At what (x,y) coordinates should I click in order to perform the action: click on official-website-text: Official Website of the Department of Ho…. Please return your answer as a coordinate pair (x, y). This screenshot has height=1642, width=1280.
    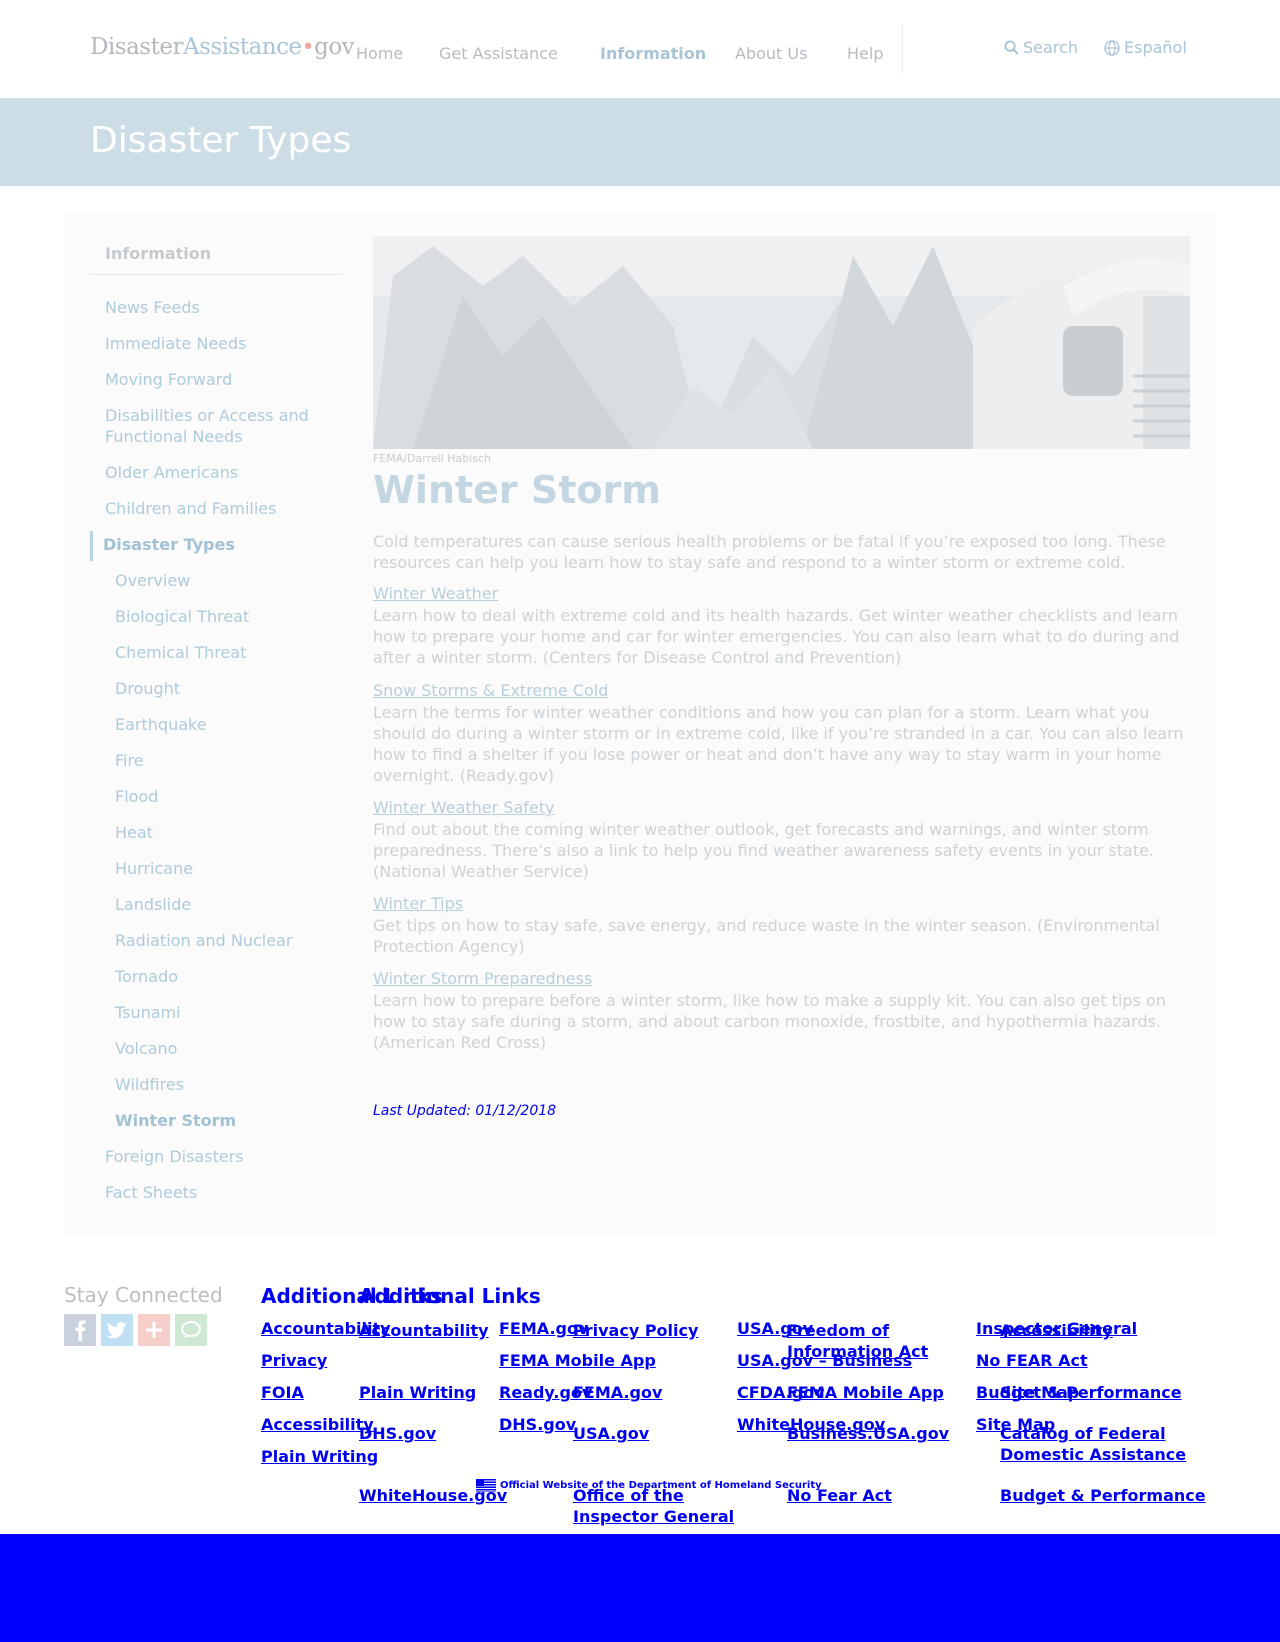
    Looking at the image, I should click on (661, 1485).